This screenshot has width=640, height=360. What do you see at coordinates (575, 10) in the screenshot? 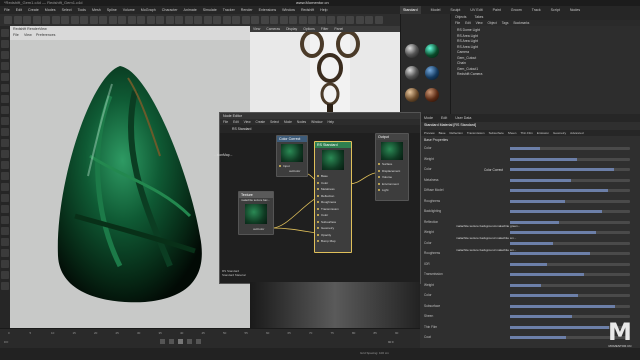
I see `layout-tab: Nodes` at bounding box center [575, 10].